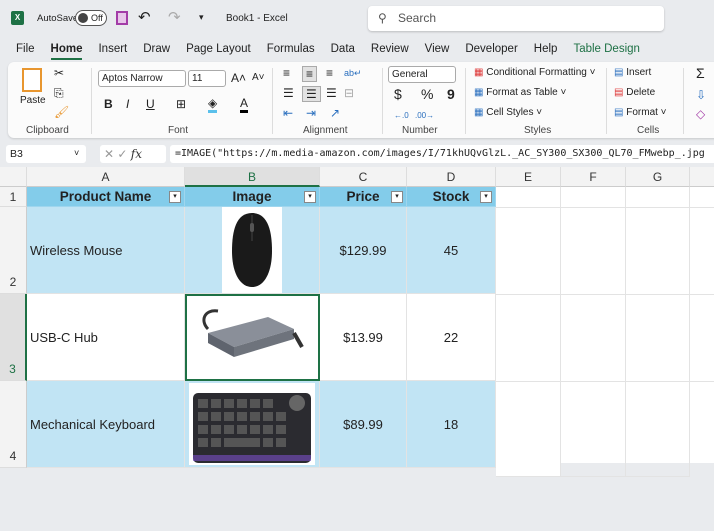  Describe the element at coordinates (520, 93) in the screenshot. I see `format-as-table-button: ▦ Format as Table ˅` at that location.